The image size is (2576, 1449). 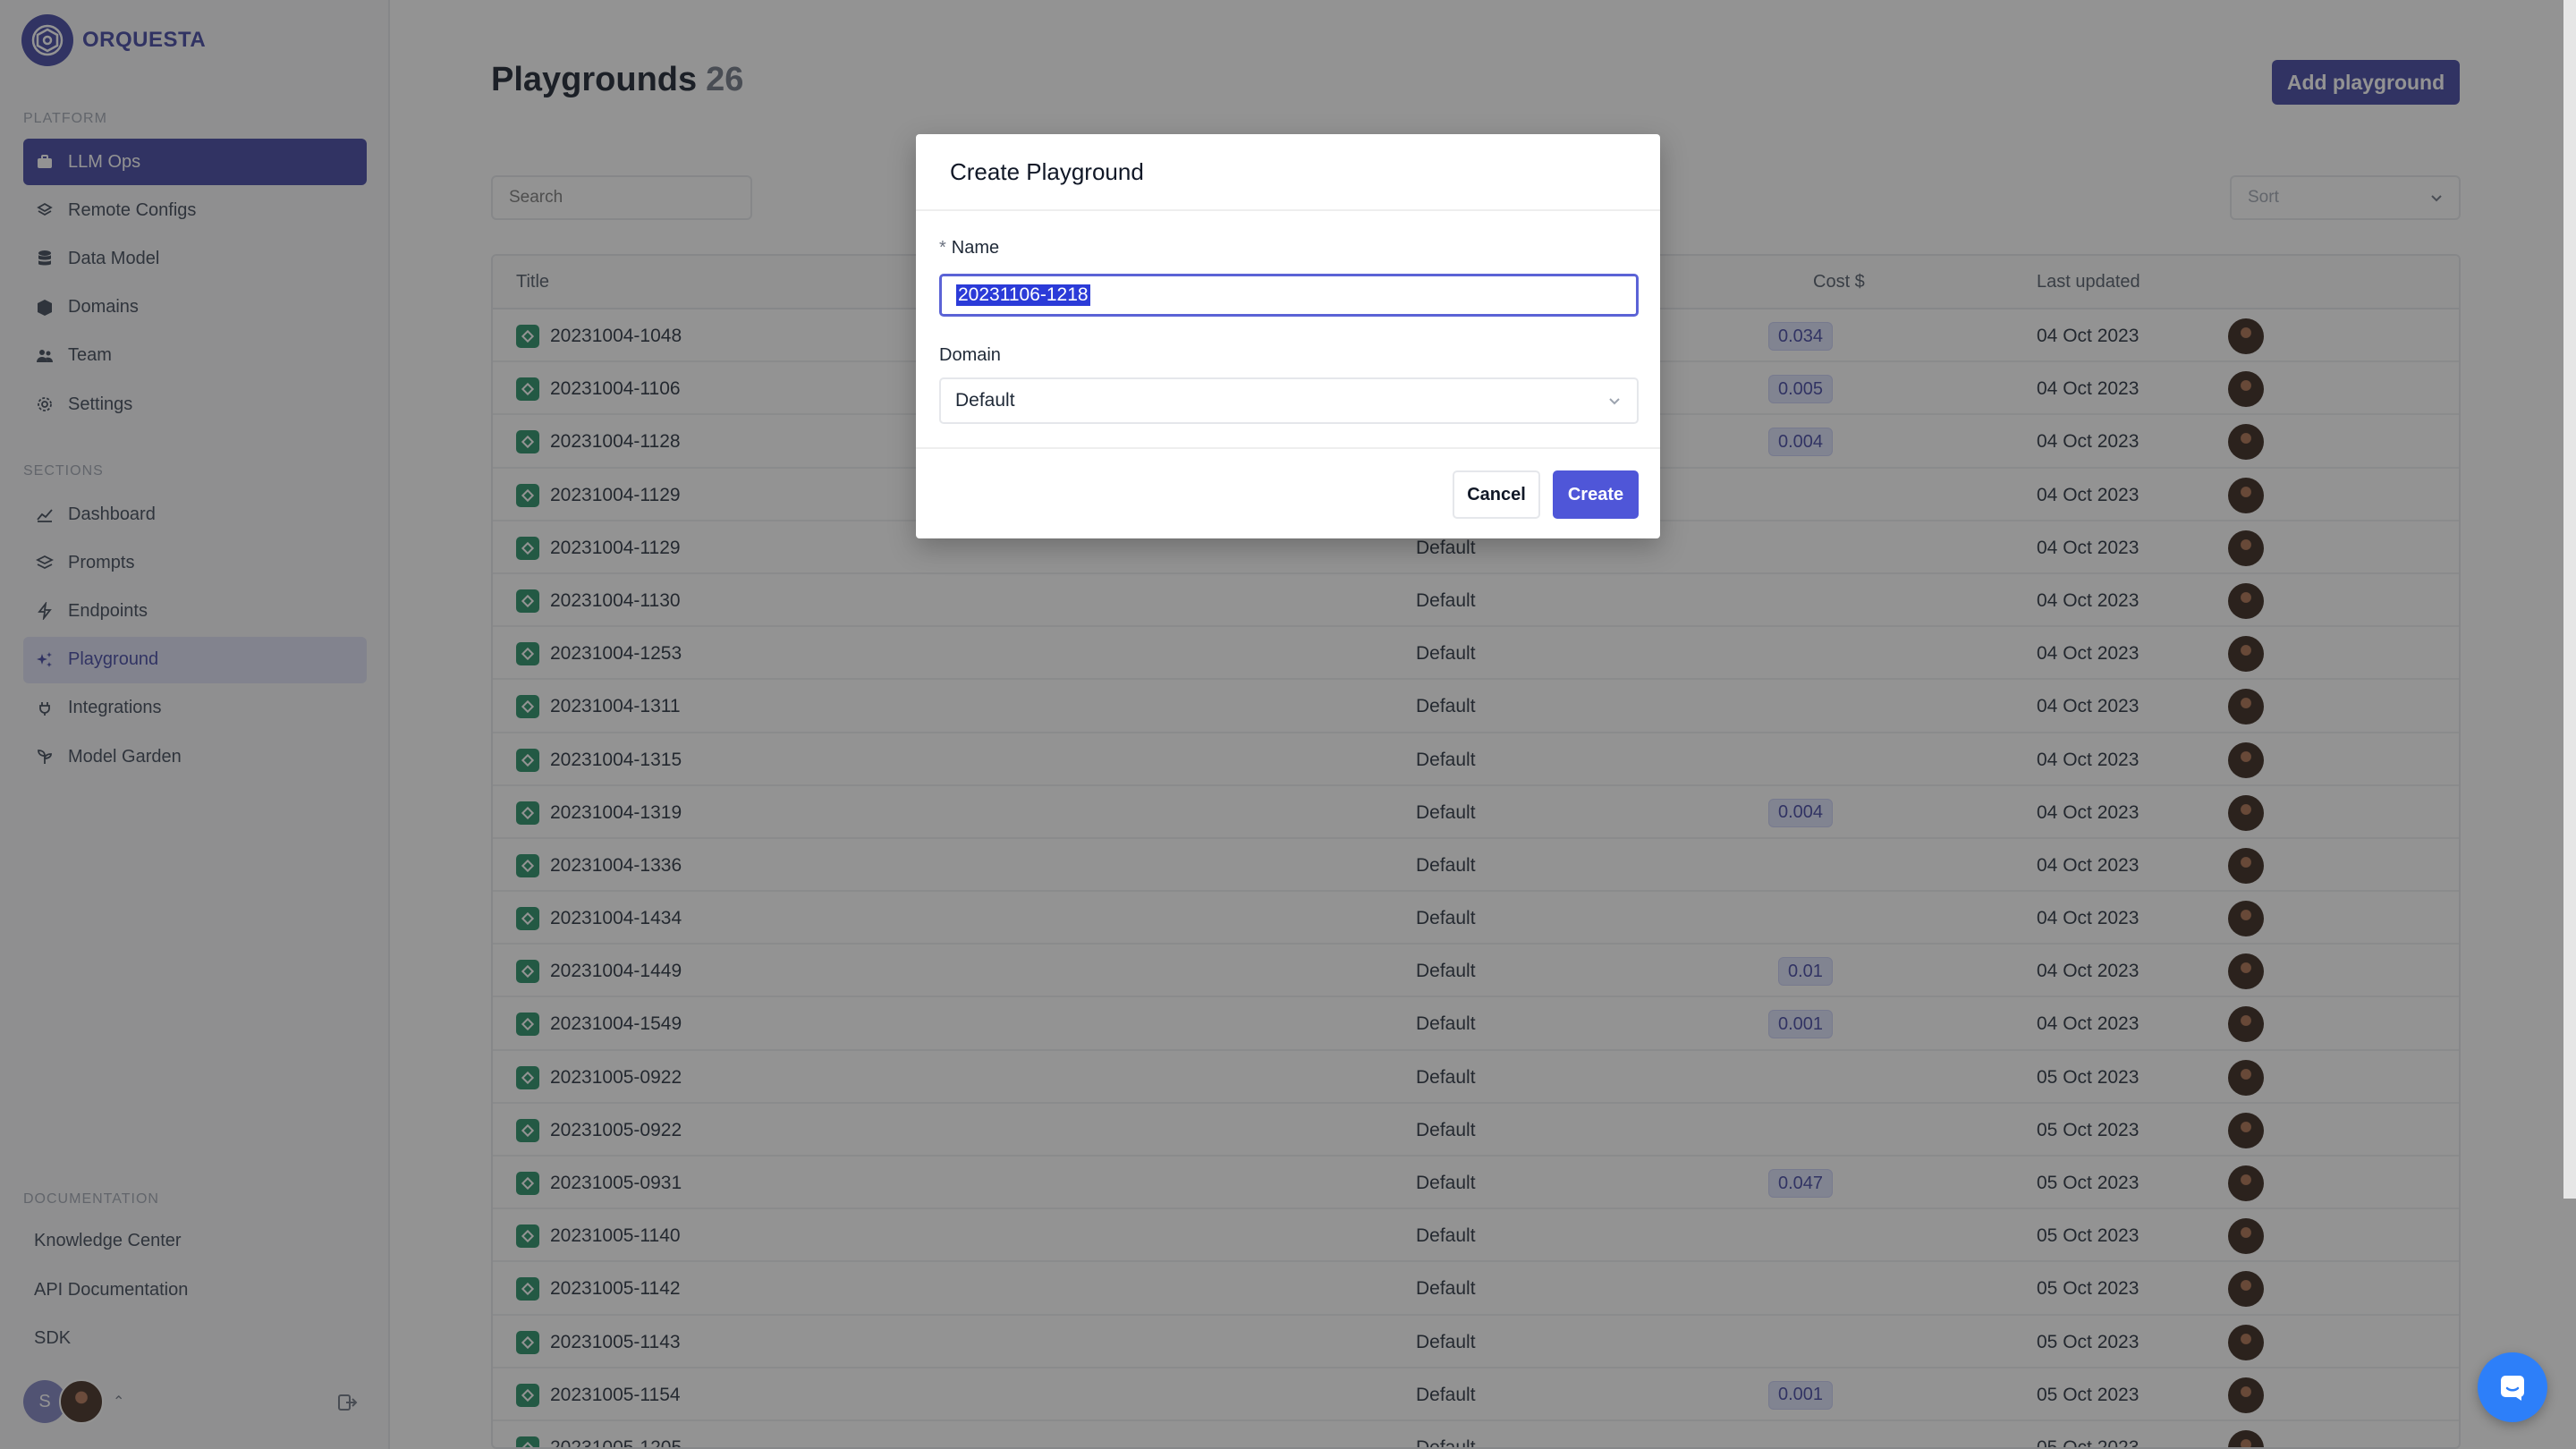 What do you see at coordinates (975, 248) in the screenshot?
I see `name-label-text: Name` at bounding box center [975, 248].